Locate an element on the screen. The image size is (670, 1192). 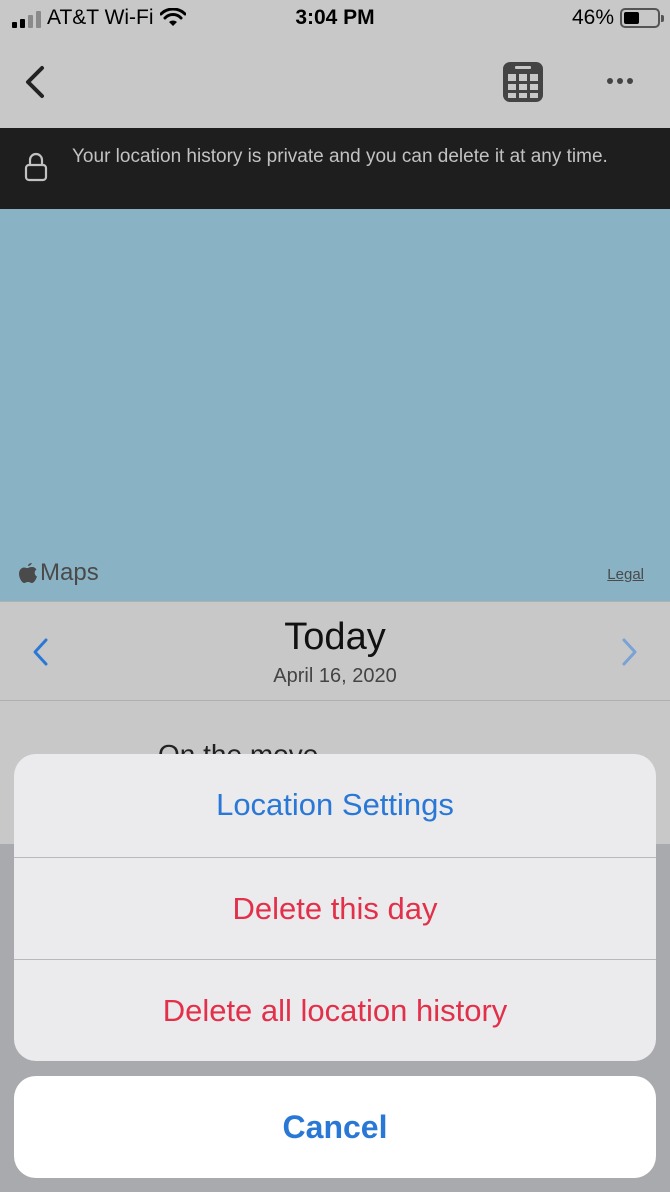
status-bar: AT&T Wi-Fi 3:04 PM 46% is located at coordinates (335, 20).